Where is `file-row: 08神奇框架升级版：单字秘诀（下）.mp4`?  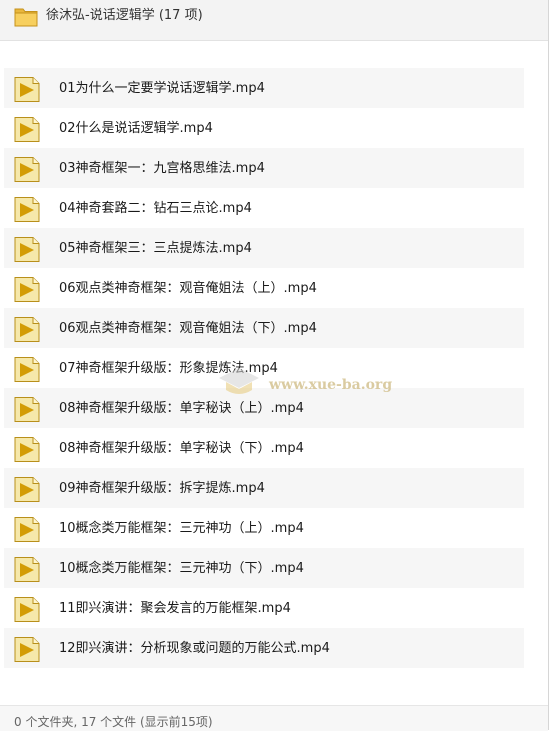
file-row: 08神奇框架升级版：单字秘诀（下）.mp4 is located at coordinates (264, 448).